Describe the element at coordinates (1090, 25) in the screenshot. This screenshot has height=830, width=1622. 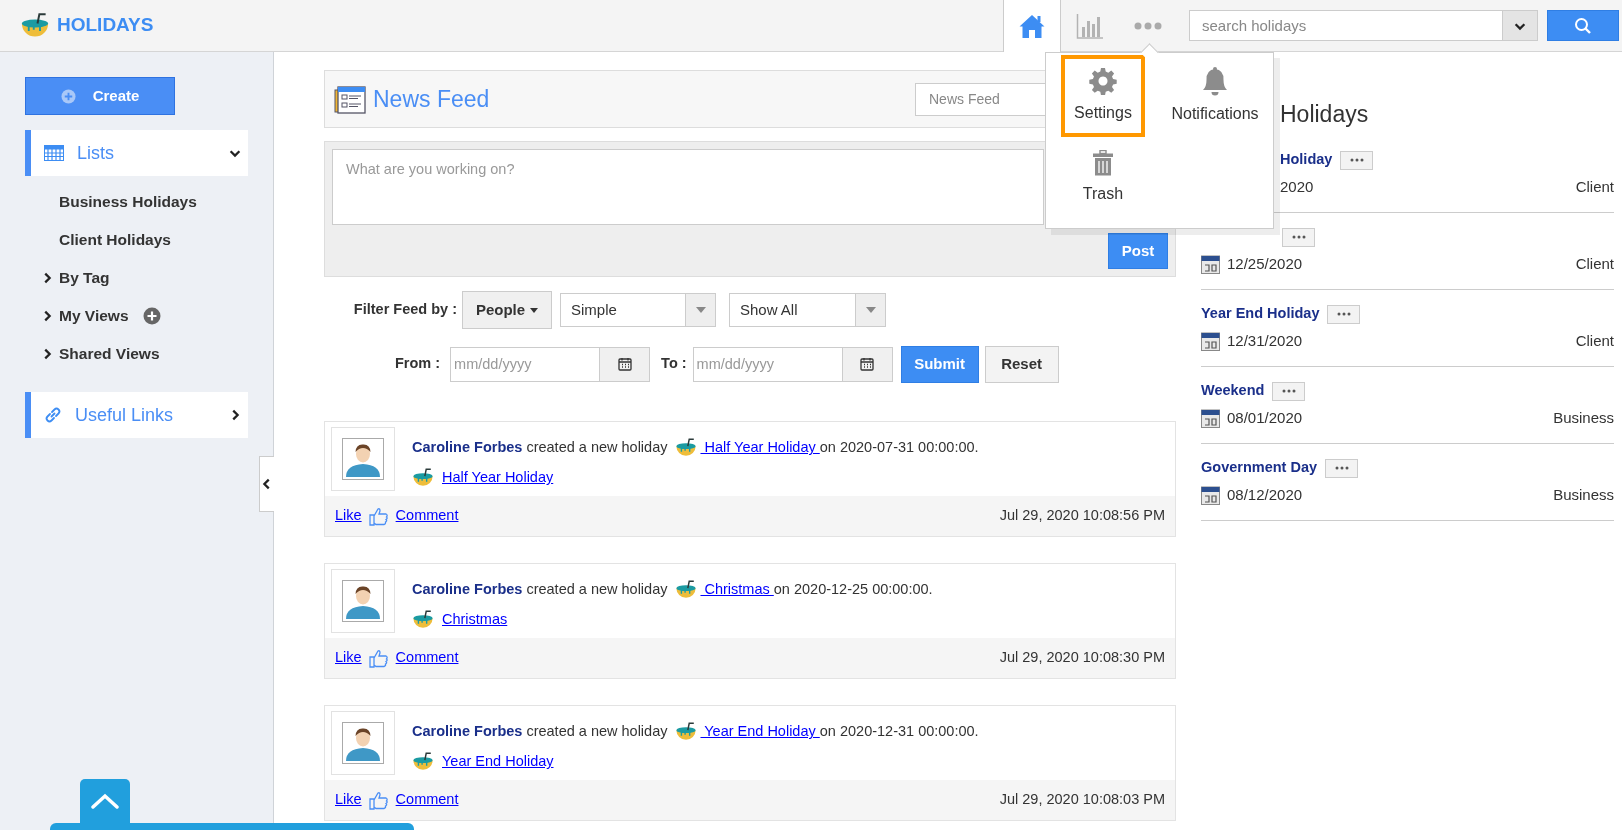
I see `bar-chart-icon` at that location.